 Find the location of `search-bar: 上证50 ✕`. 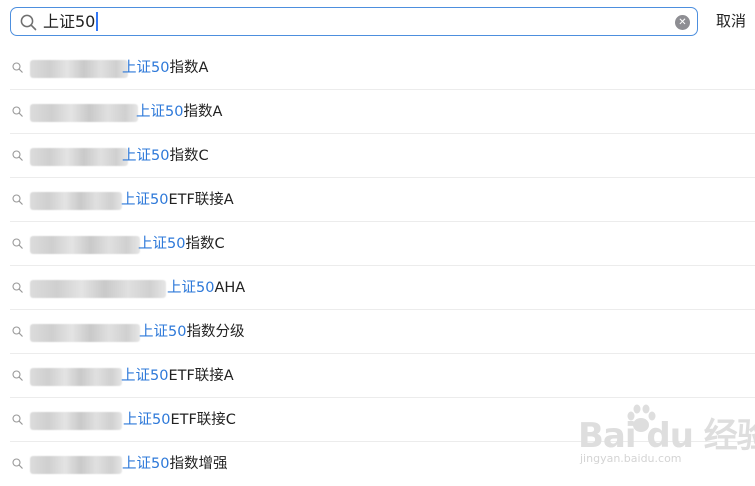

search-bar: 上证50 ✕ is located at coordinates (354, 21).